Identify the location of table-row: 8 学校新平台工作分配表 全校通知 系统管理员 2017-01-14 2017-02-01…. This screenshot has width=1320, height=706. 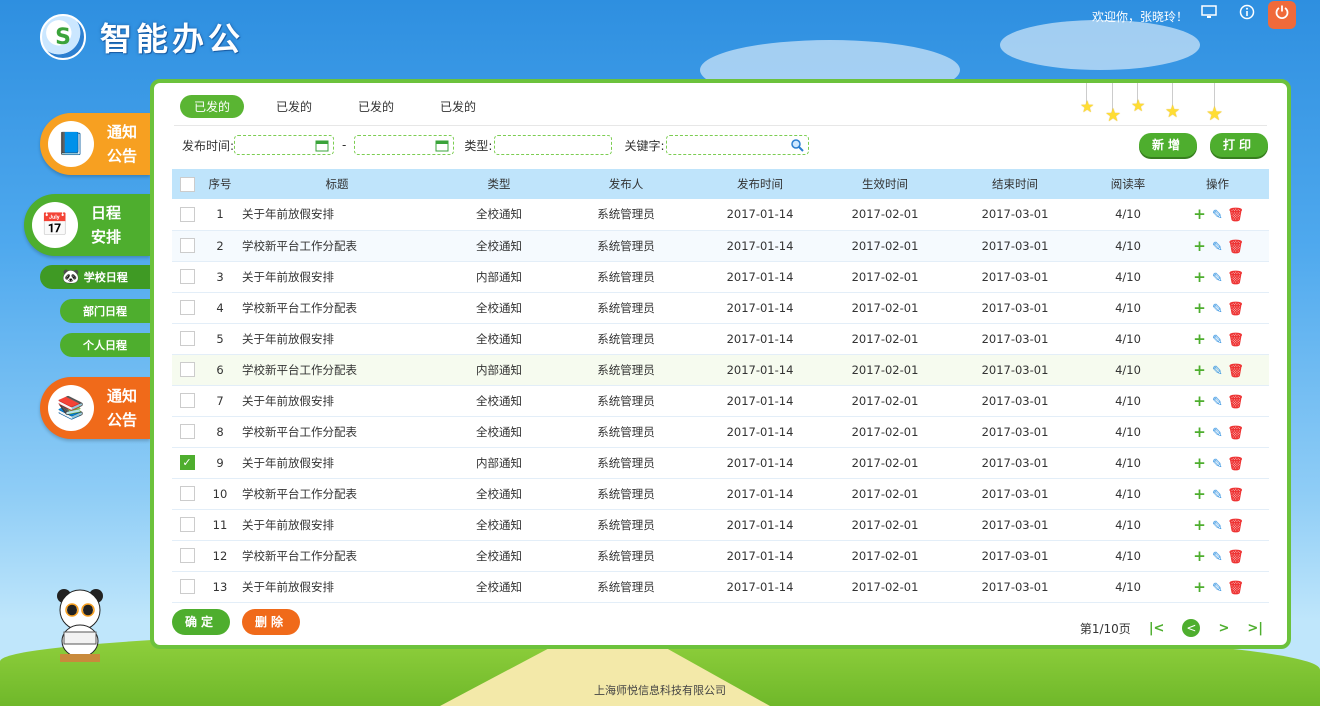
(720, 432).